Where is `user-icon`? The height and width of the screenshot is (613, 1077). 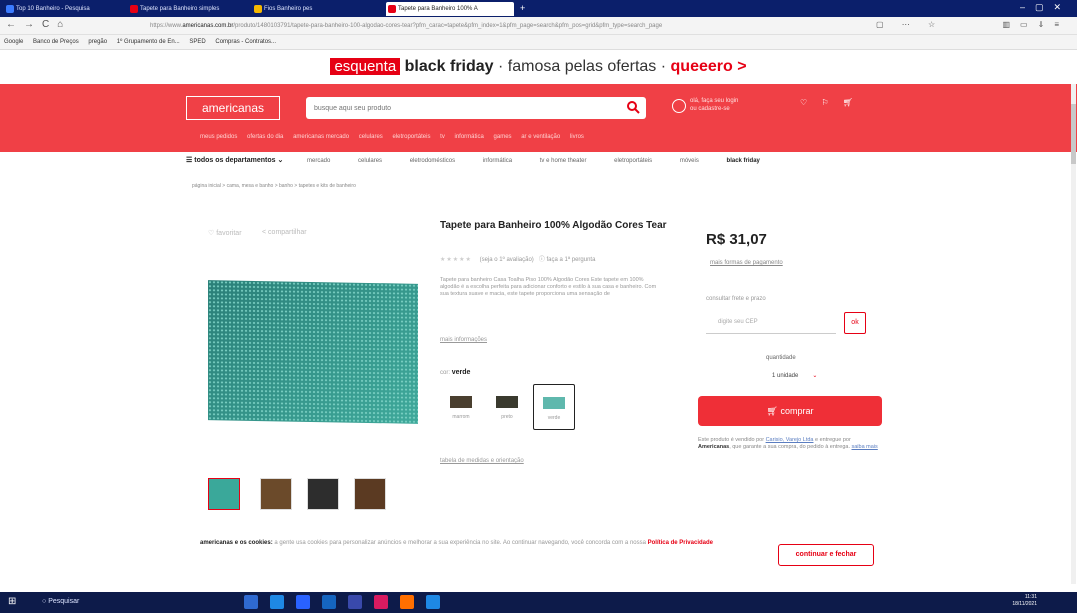 user-icon is located at coordinates (679, 106).